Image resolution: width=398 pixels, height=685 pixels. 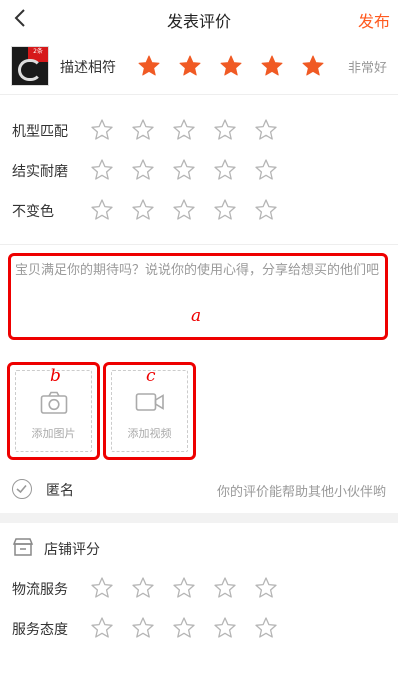 I want to click on description-match-label: 描述相符, so click(x=88, y=68).